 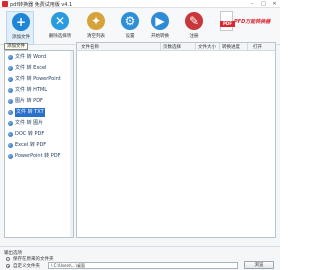 I want to click on sidebar-item-label: PowerPoint 转 PDF, so click(x=38, y=156).